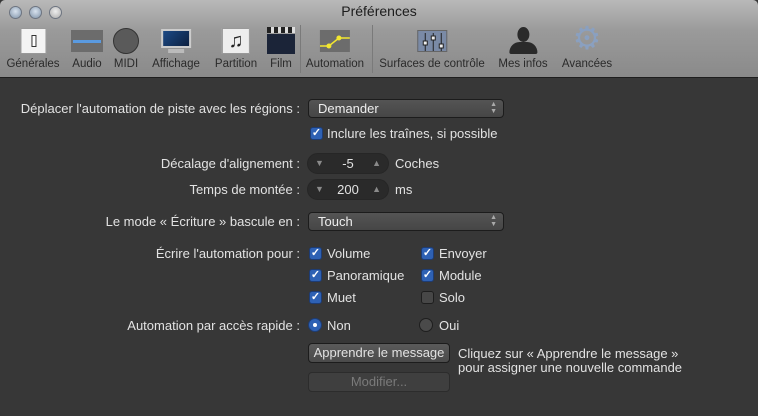  I want to click on ramp-time-label: Temps de montée :, so click(244, 189).